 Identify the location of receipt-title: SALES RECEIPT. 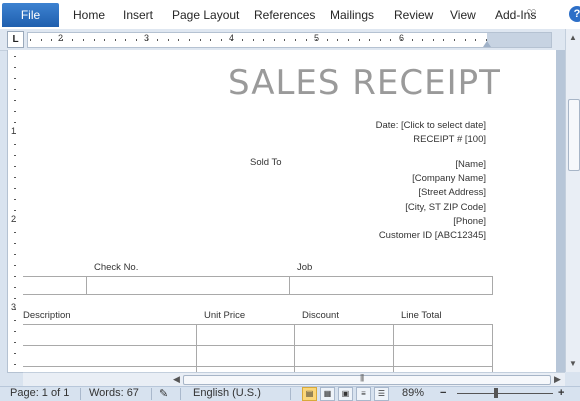
(364, 83).